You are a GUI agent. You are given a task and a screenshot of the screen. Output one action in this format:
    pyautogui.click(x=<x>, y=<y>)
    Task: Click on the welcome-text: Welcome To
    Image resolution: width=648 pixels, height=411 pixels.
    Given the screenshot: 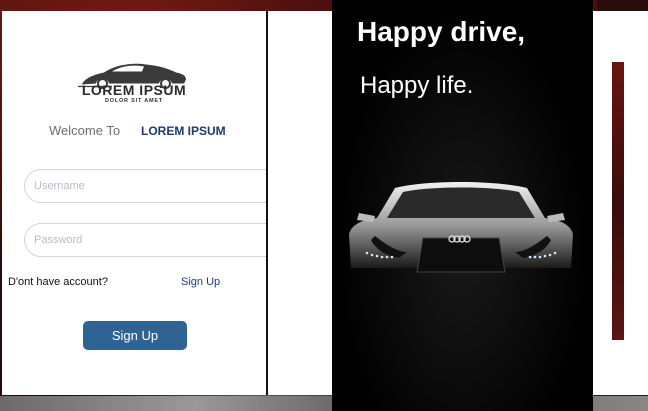 What is the action you would take?
    pyautogui.click(x=85, y=130)
    